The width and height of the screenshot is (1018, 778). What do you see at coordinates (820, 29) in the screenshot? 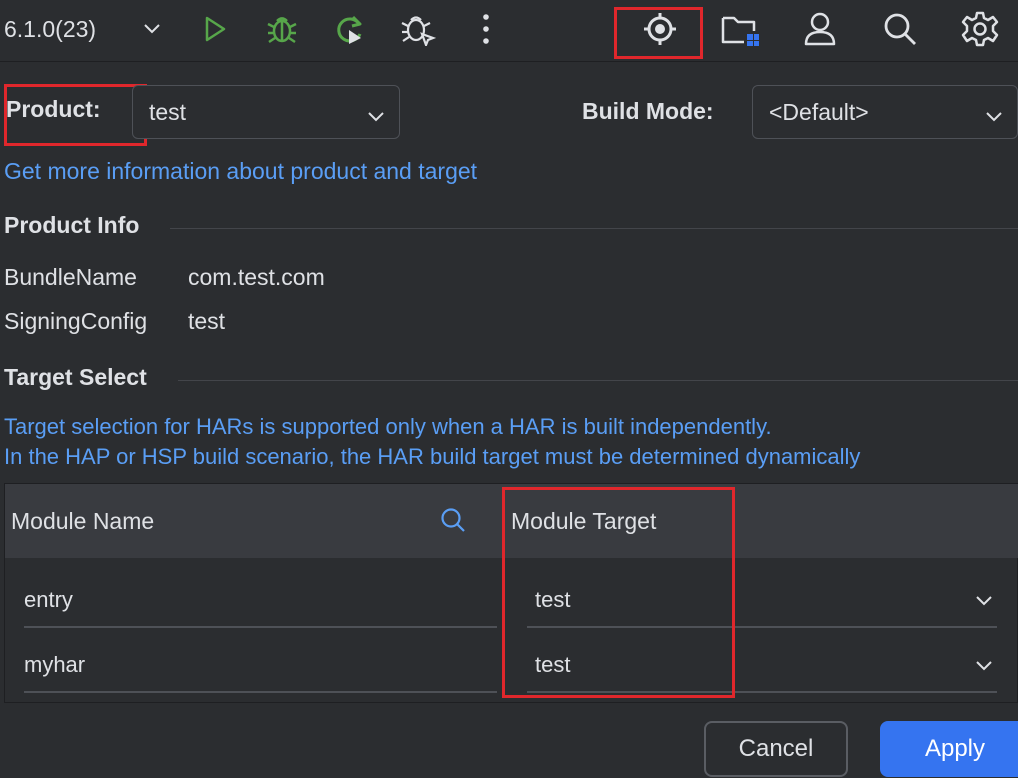
I see `account-icon` at bounding box center [820, 29].